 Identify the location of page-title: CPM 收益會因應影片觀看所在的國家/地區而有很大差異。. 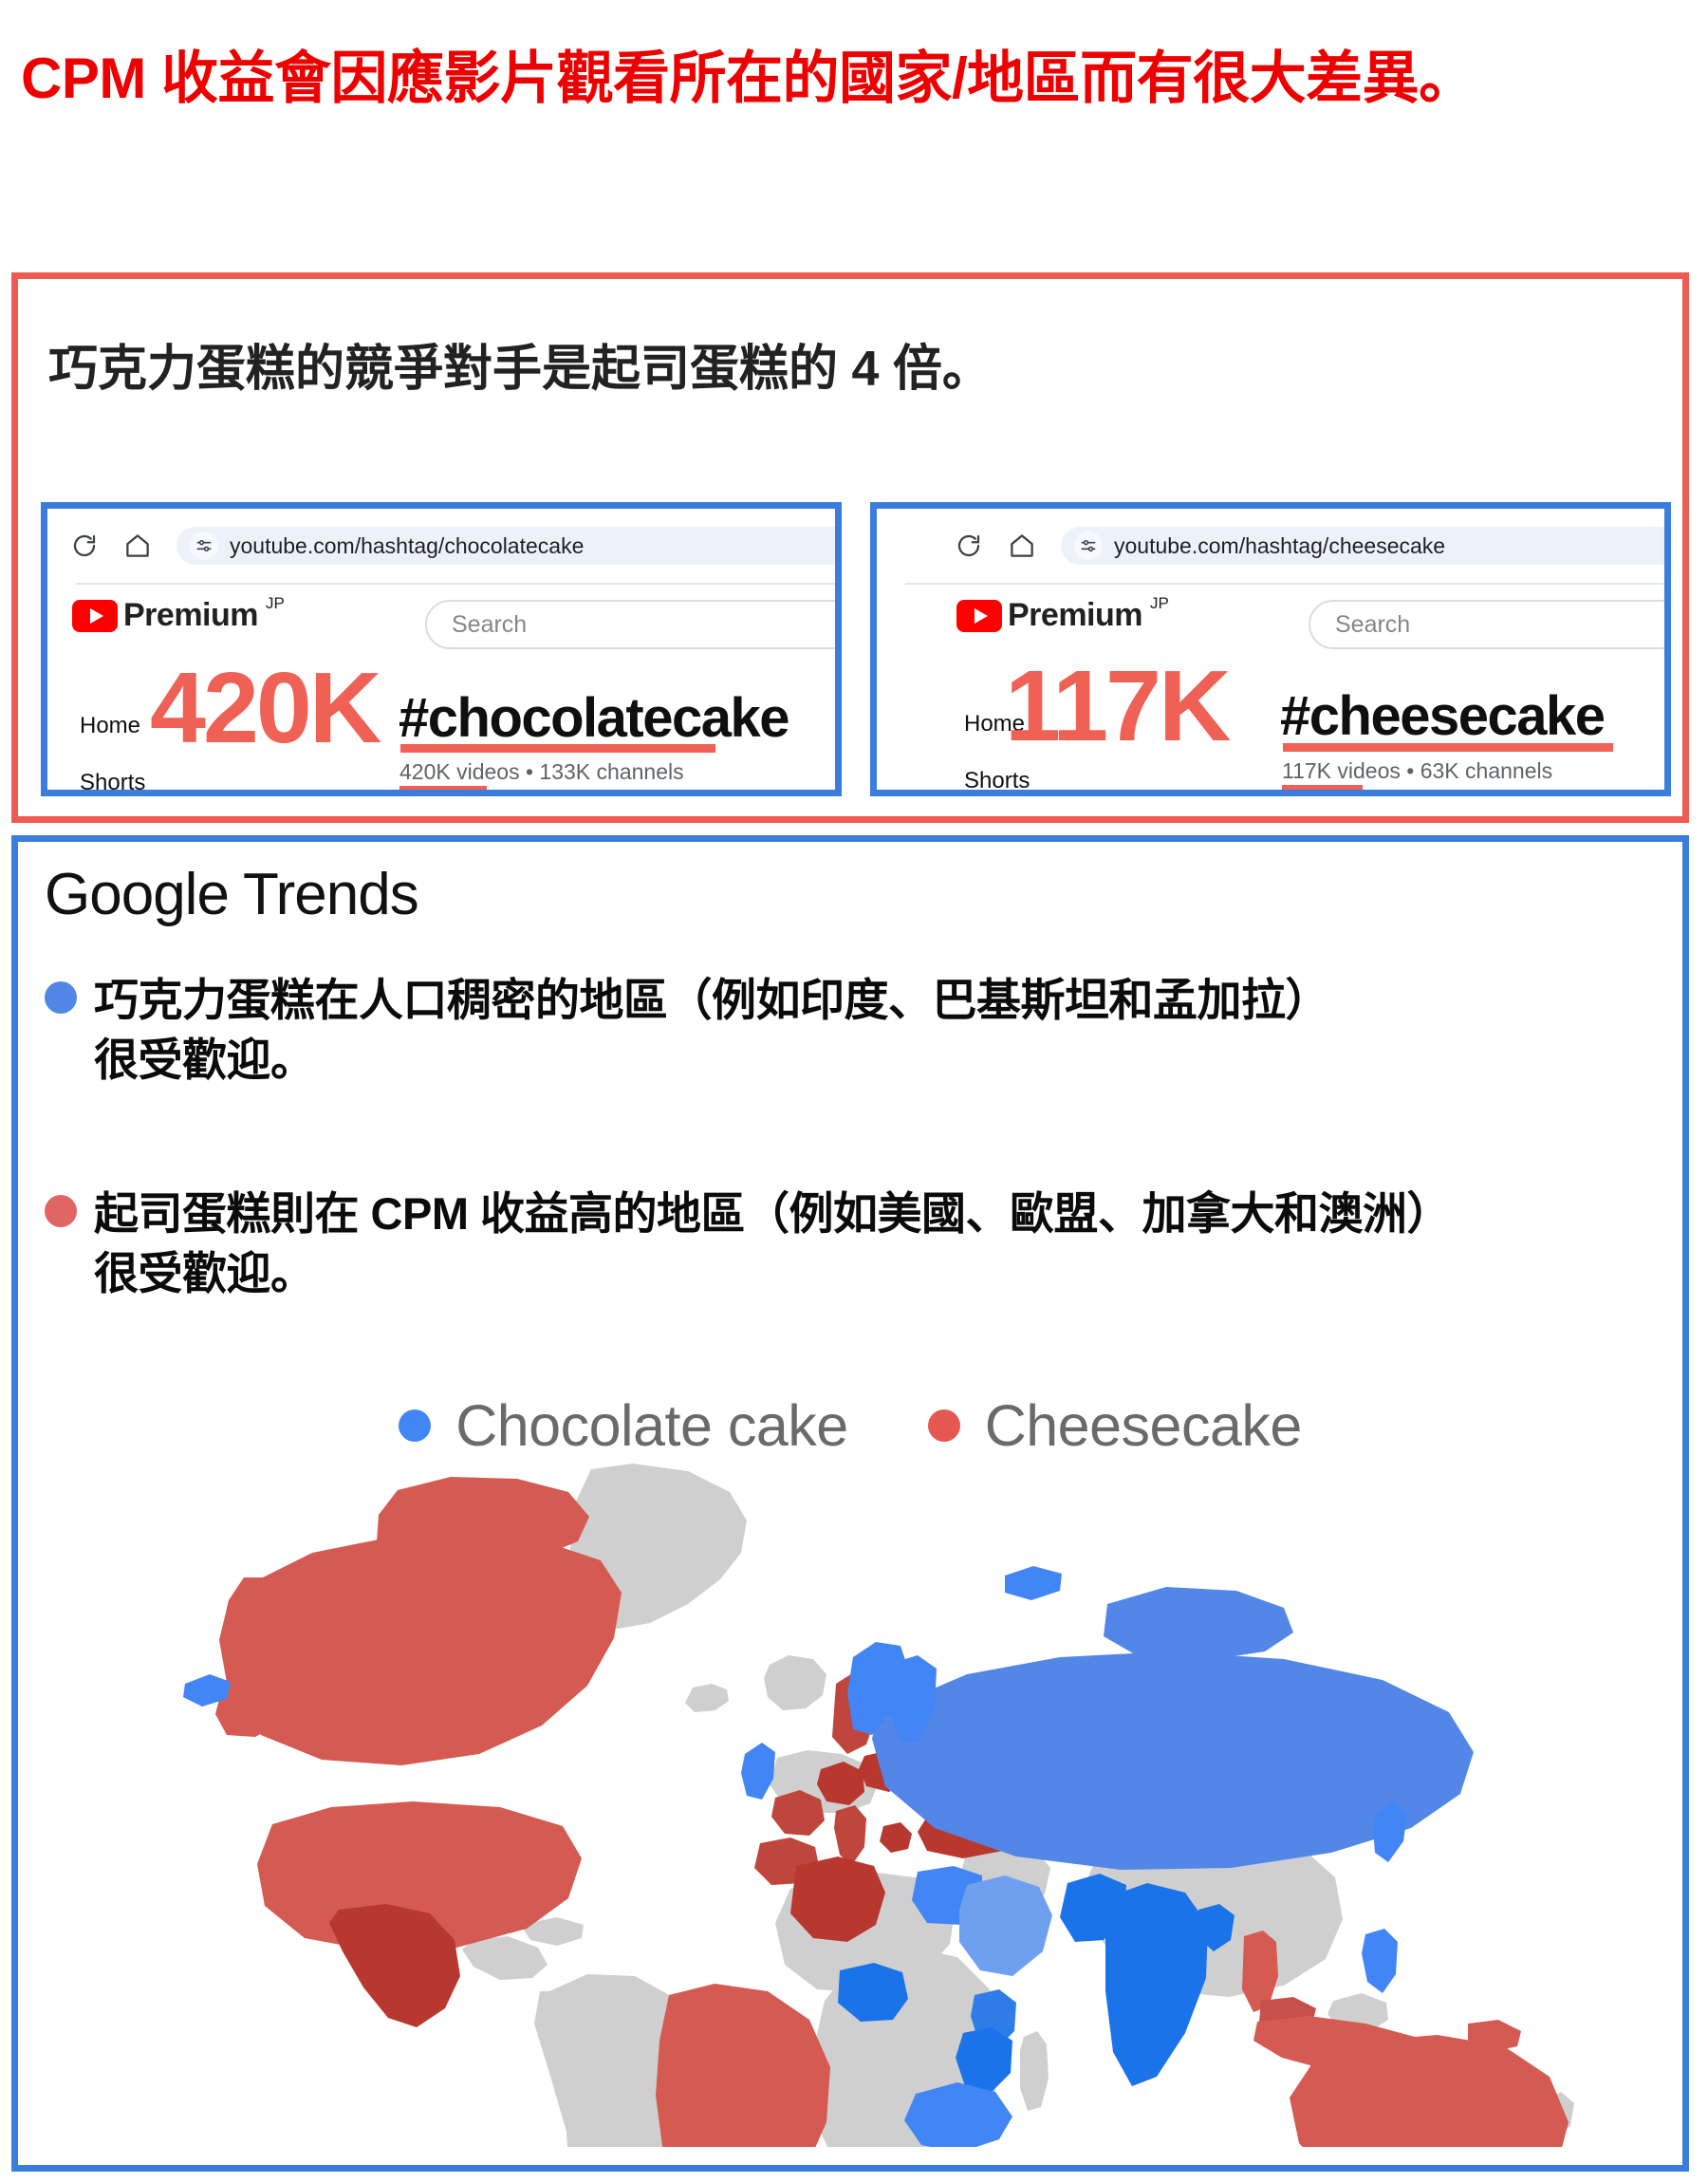
(748, 78).